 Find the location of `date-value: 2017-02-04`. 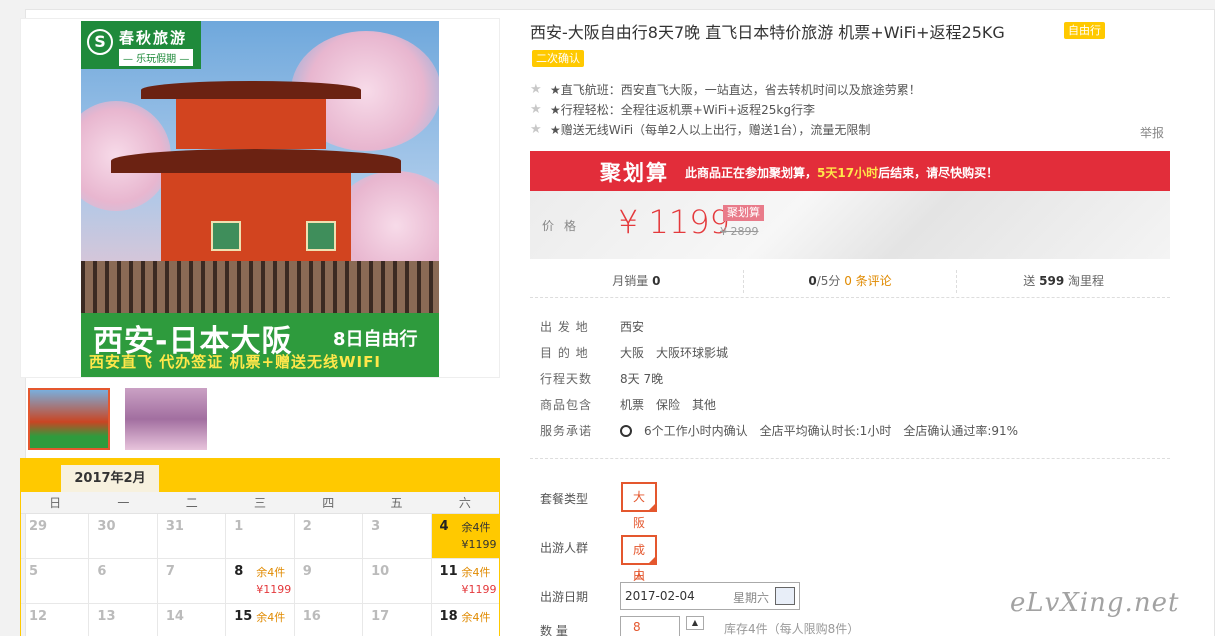

date-value: 2017-02-04 is located at coordinates (660, 596).